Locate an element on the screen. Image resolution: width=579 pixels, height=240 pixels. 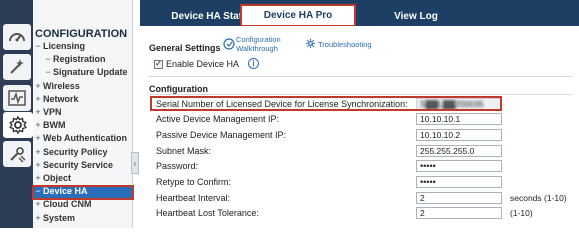
nav-item-cloud-cnm: + Cloud CNM is located at coordinates (83, 205).